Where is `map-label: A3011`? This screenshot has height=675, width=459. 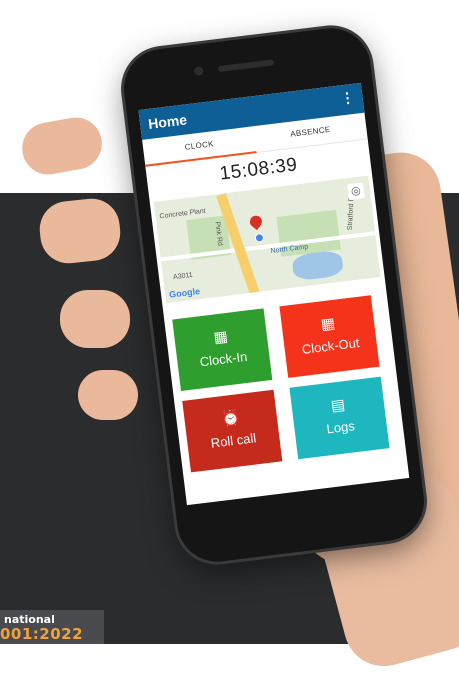
map-label: A3011 is located at coordinates (183, 276).